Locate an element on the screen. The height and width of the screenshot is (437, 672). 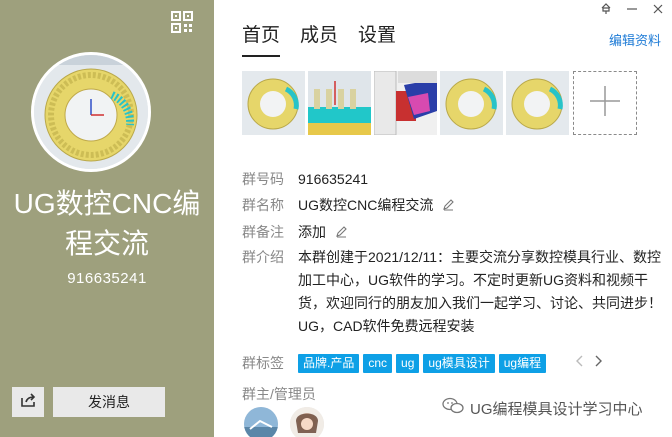
tab-home: 首页 is located at coordinates (261, 38).